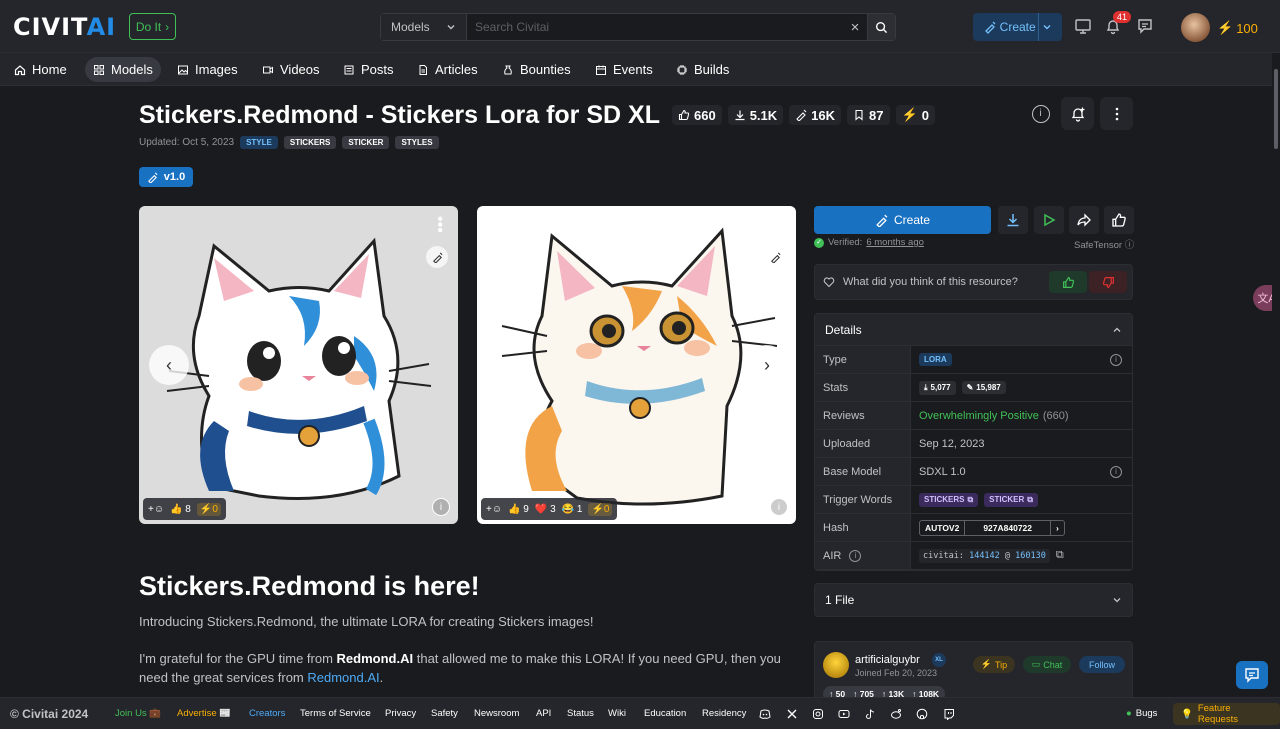 The image size is (1280, 729). What do you see at coordinates (655, 27) in the screenshot?
I see `search-input: Search Civitai` at bounding box center [655, 27].